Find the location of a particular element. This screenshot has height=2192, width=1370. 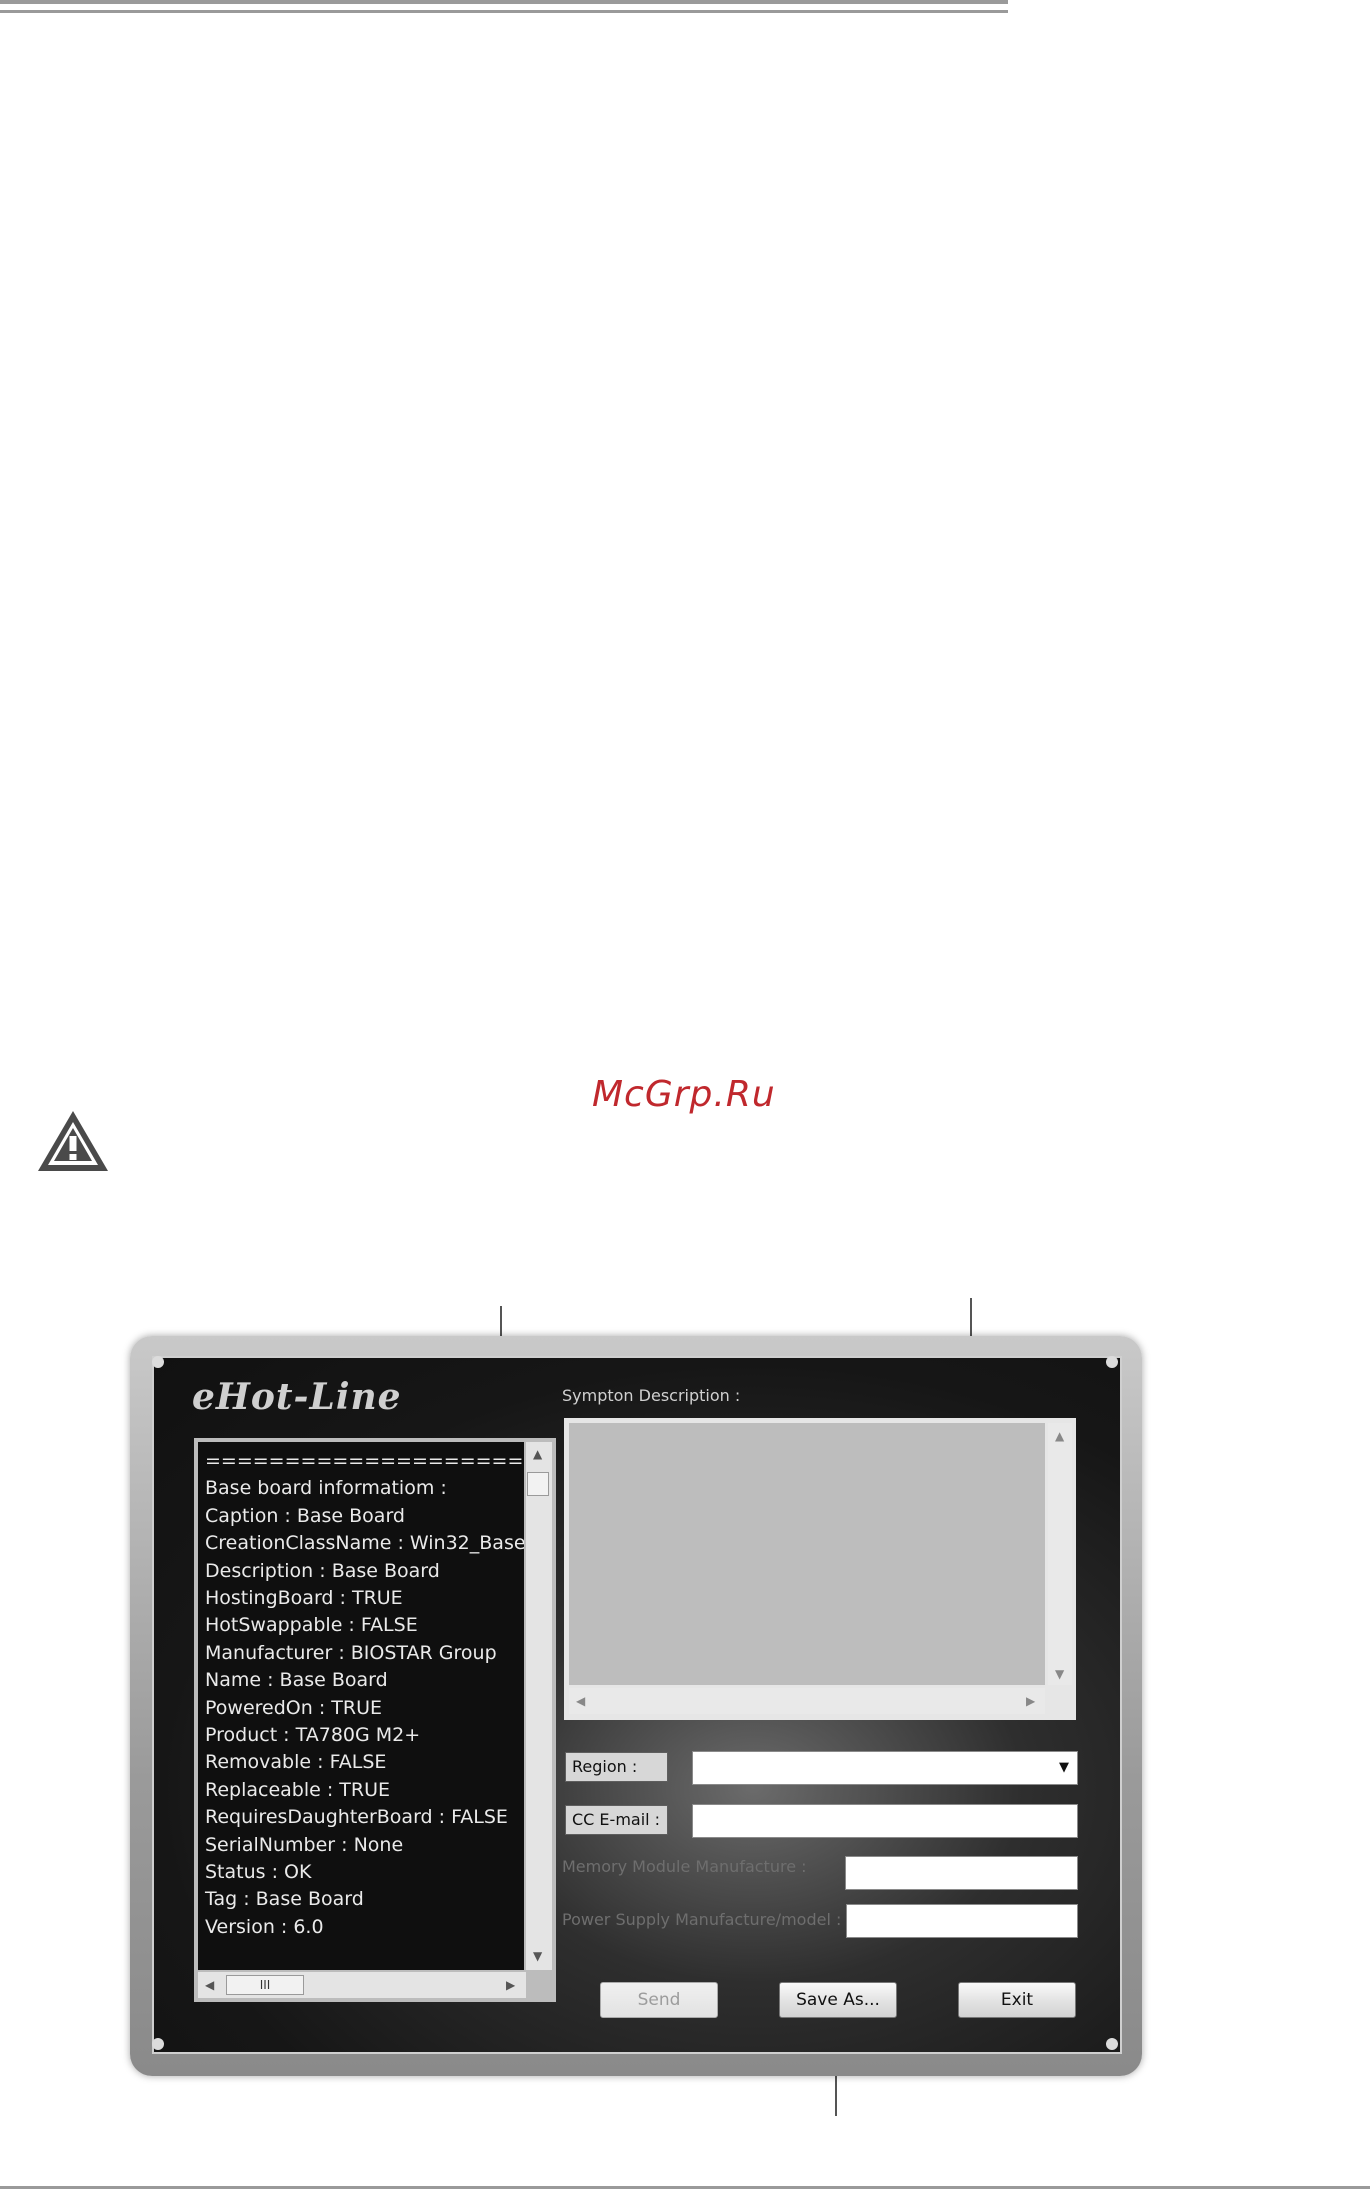

system-info-line: ====================== is located at coordinates (364, 1461).